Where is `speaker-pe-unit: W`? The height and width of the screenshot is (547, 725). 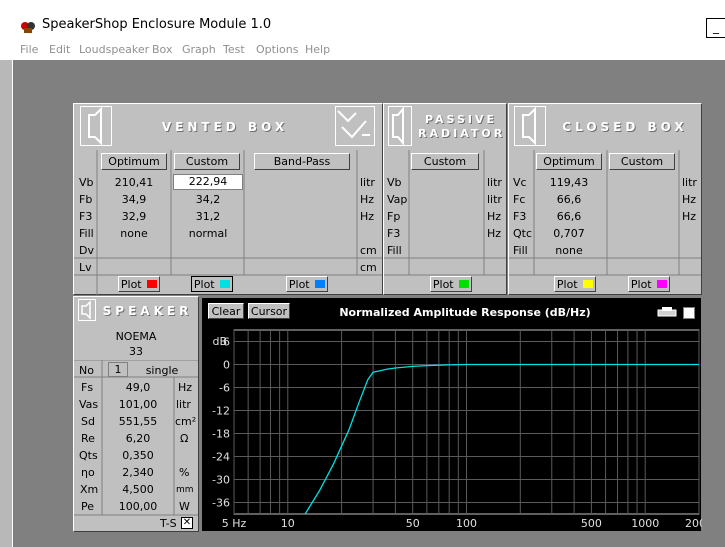 speaker-pe-unit: W is located at coordinates (184, 506).